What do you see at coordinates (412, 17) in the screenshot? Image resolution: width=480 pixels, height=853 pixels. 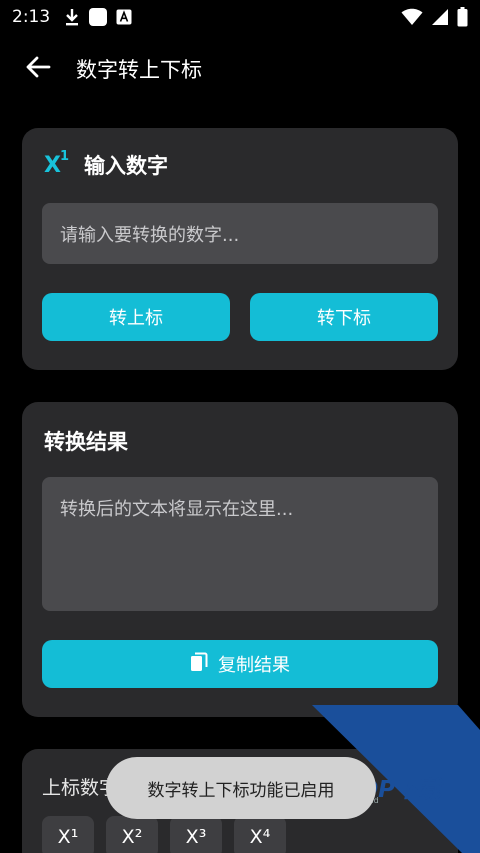 I see `wifi-icon` at bounding box center [412, 17].